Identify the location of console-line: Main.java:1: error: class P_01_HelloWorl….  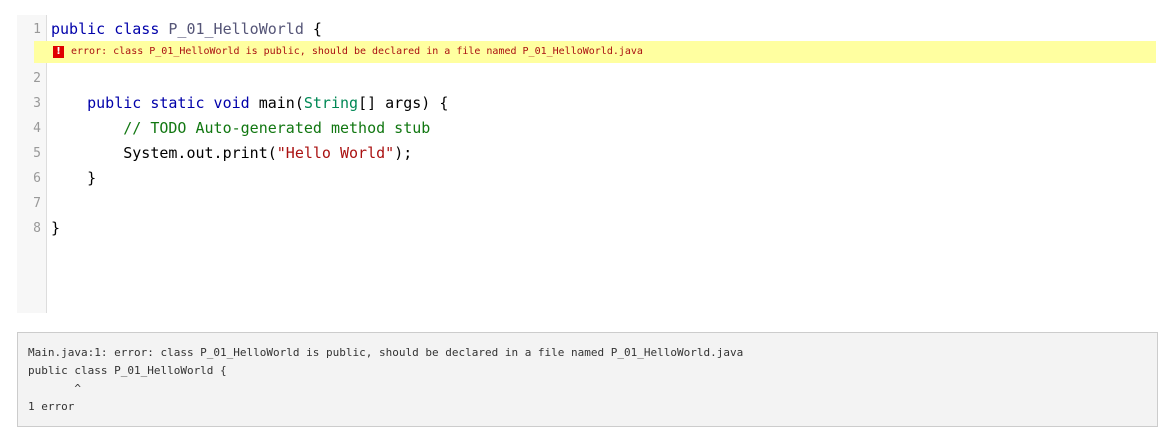
(386, 352).